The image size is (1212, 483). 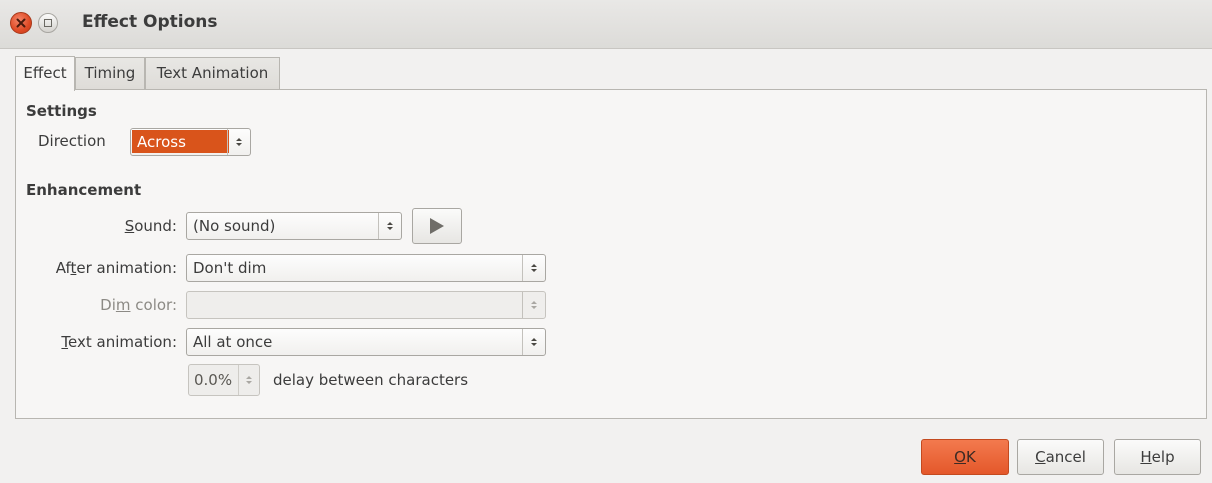 I want to click on sound-spin, so click(x=389, y=226).